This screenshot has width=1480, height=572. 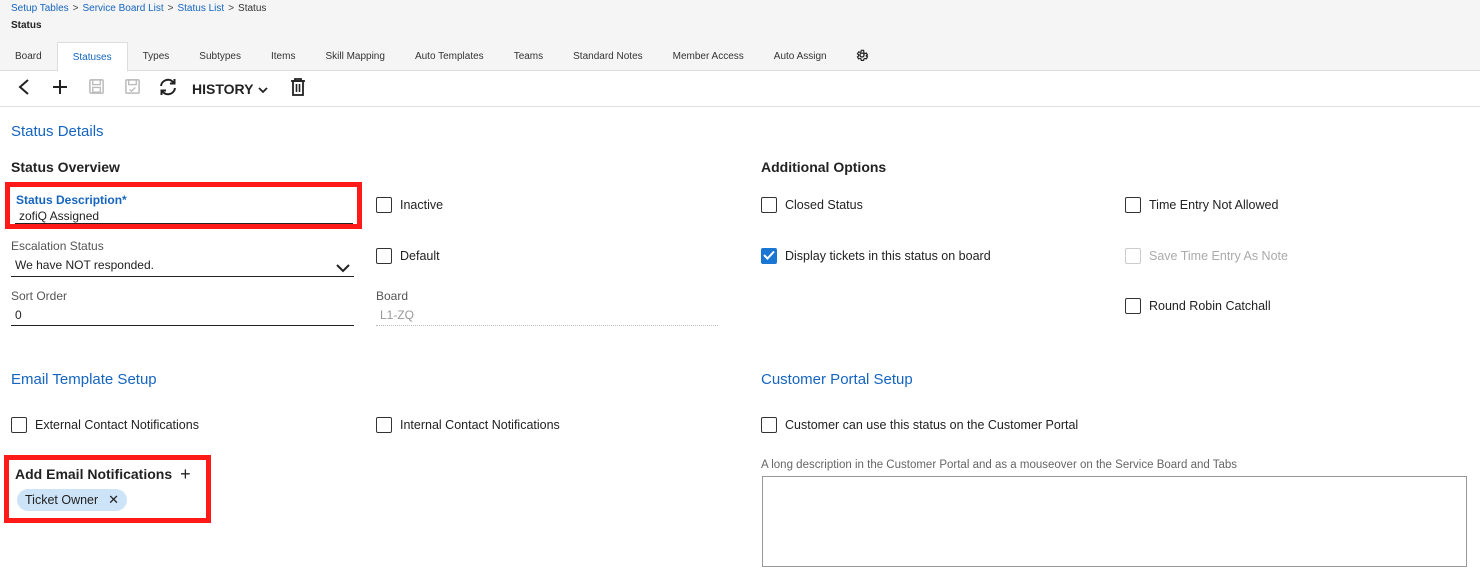 What do you see at coordinates (94, 474) in the screenshot?
I see `add-email-notifications-label: Add Email Notifications` at bounding box center [94, 474].